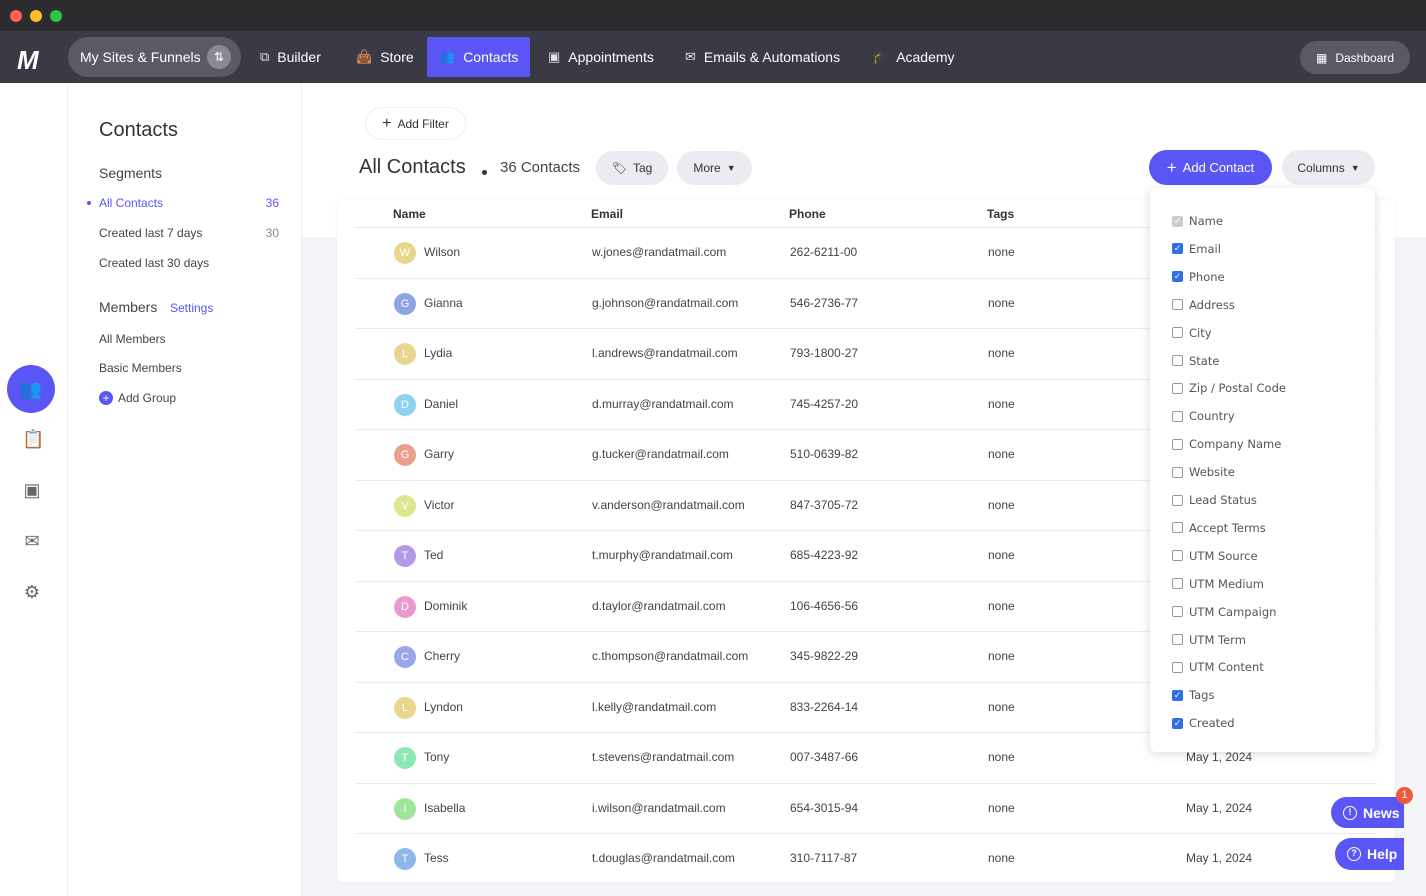 The width and height of the screenshot is (1426, 896). Describe the element at coordinates (479, 57) in the screenshot. I see `nav-contacts: 👥 Contacts` at that location.